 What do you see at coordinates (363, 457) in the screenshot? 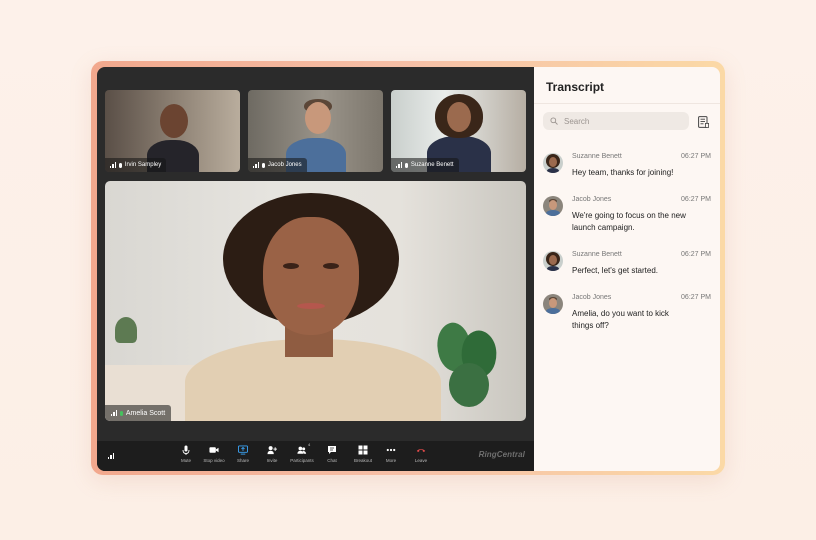
I see `breakout-button: Breakout` at bounding box center [363, 457].